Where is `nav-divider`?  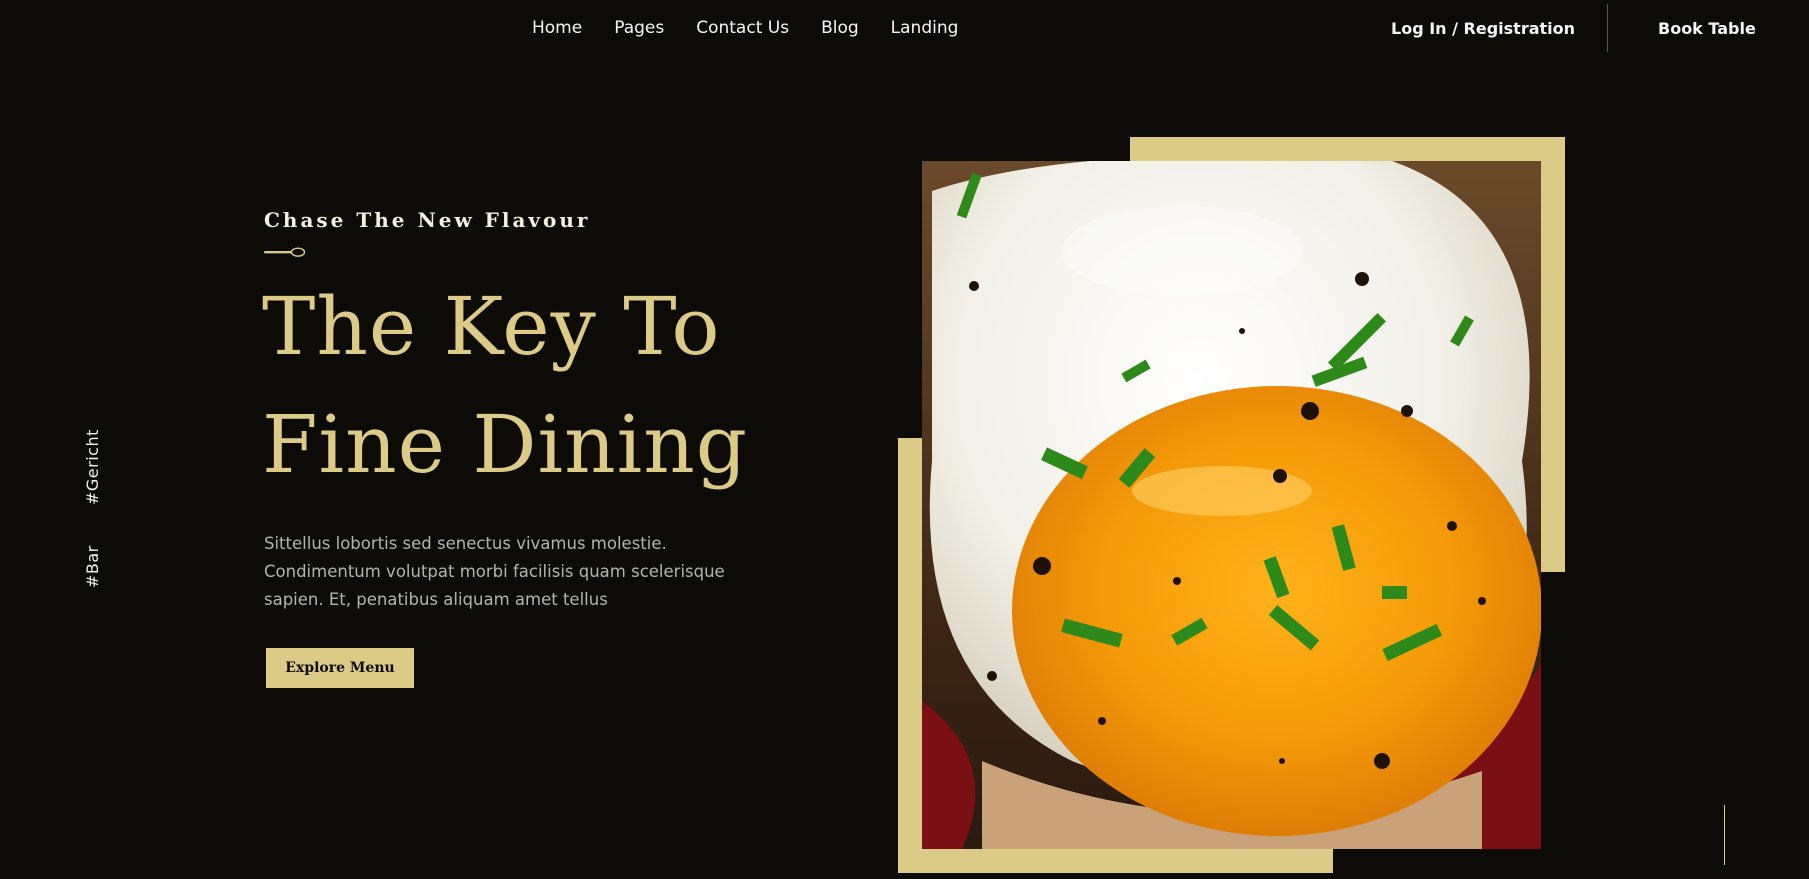
nav-divider is located at coordinates (1607, 28).